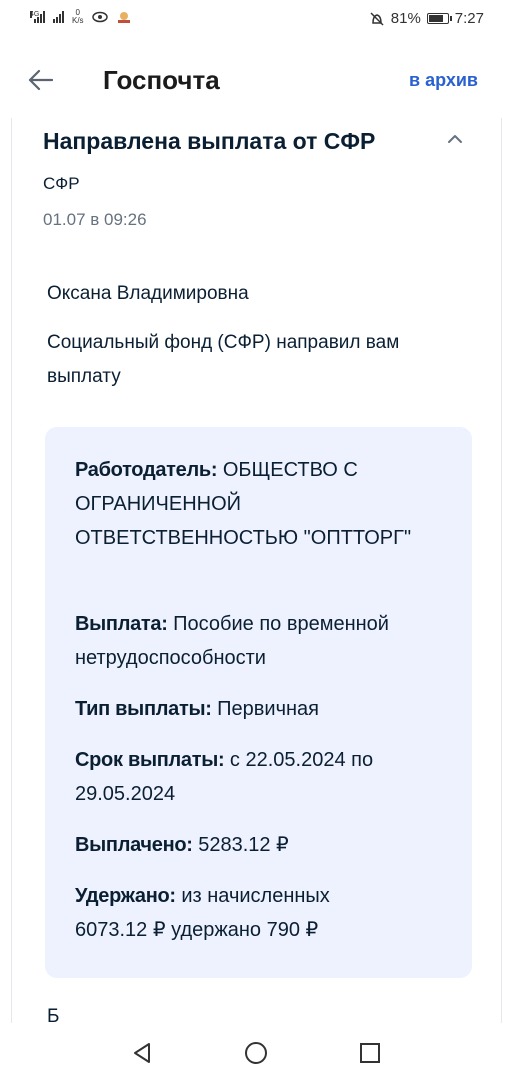 Image resolution: width=512 pixels, height=1080 pixels. Describe the element at coordinates (405, 18) in the screenshot. I see `battery-percent: 81%` at that location.